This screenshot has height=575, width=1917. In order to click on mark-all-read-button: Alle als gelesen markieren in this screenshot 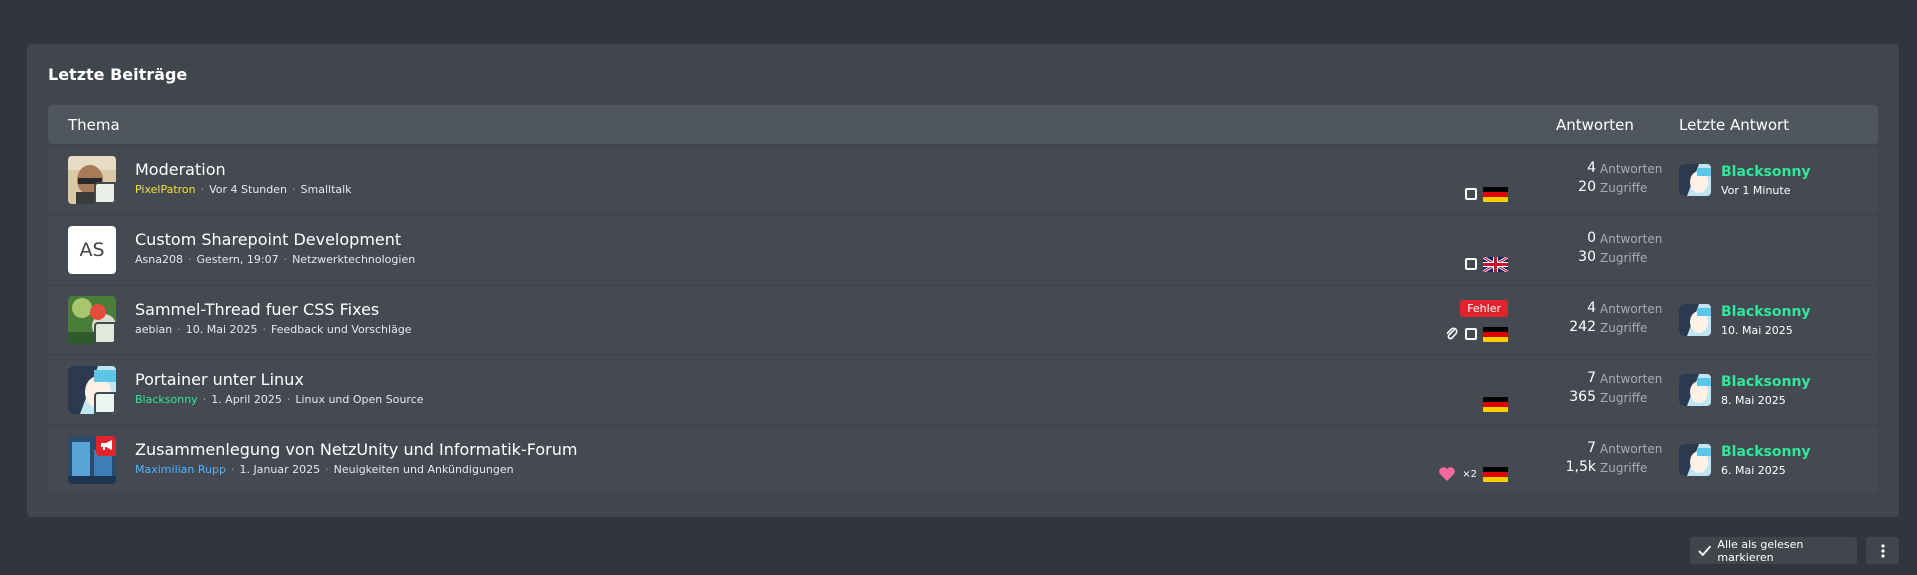, I will do `click(1773, 550)`.